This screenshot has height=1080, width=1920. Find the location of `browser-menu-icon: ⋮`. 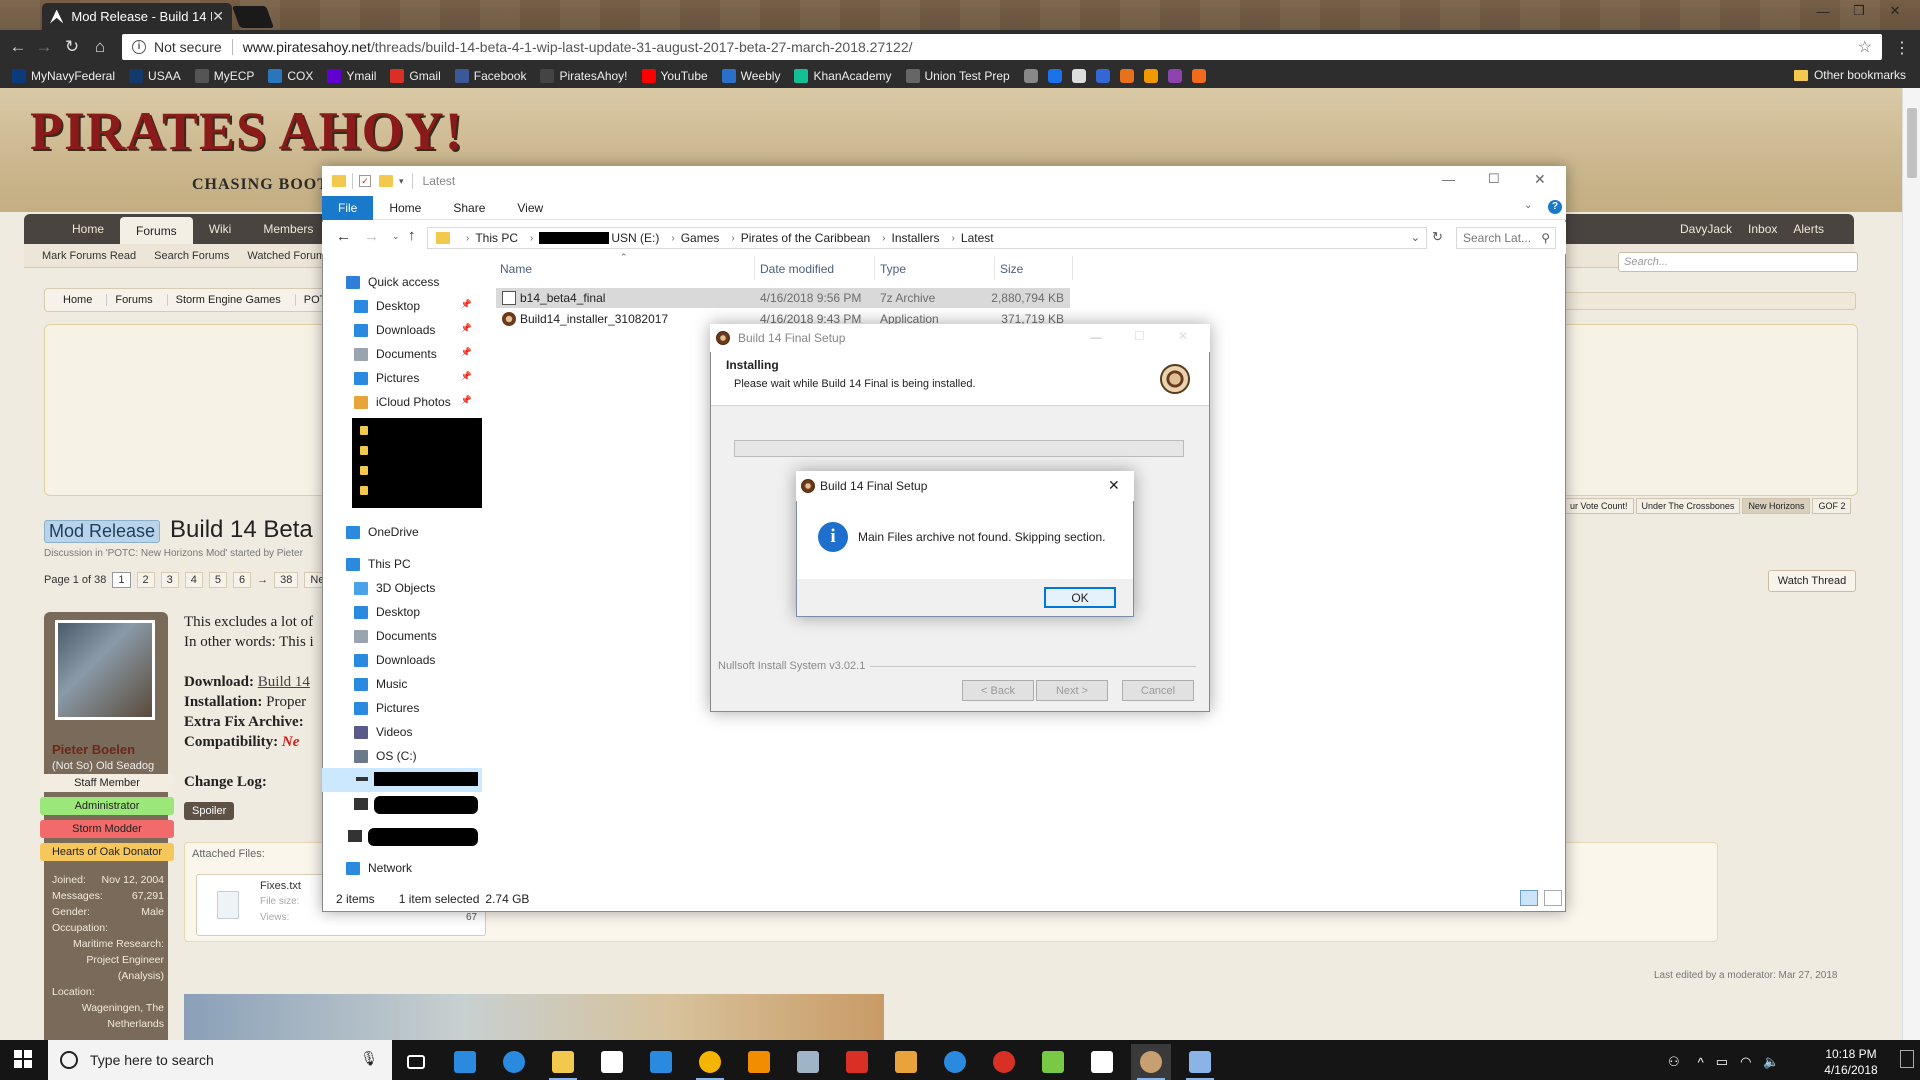

browser-menu-icon: ⋮ is located at coordinates (1902, 48).